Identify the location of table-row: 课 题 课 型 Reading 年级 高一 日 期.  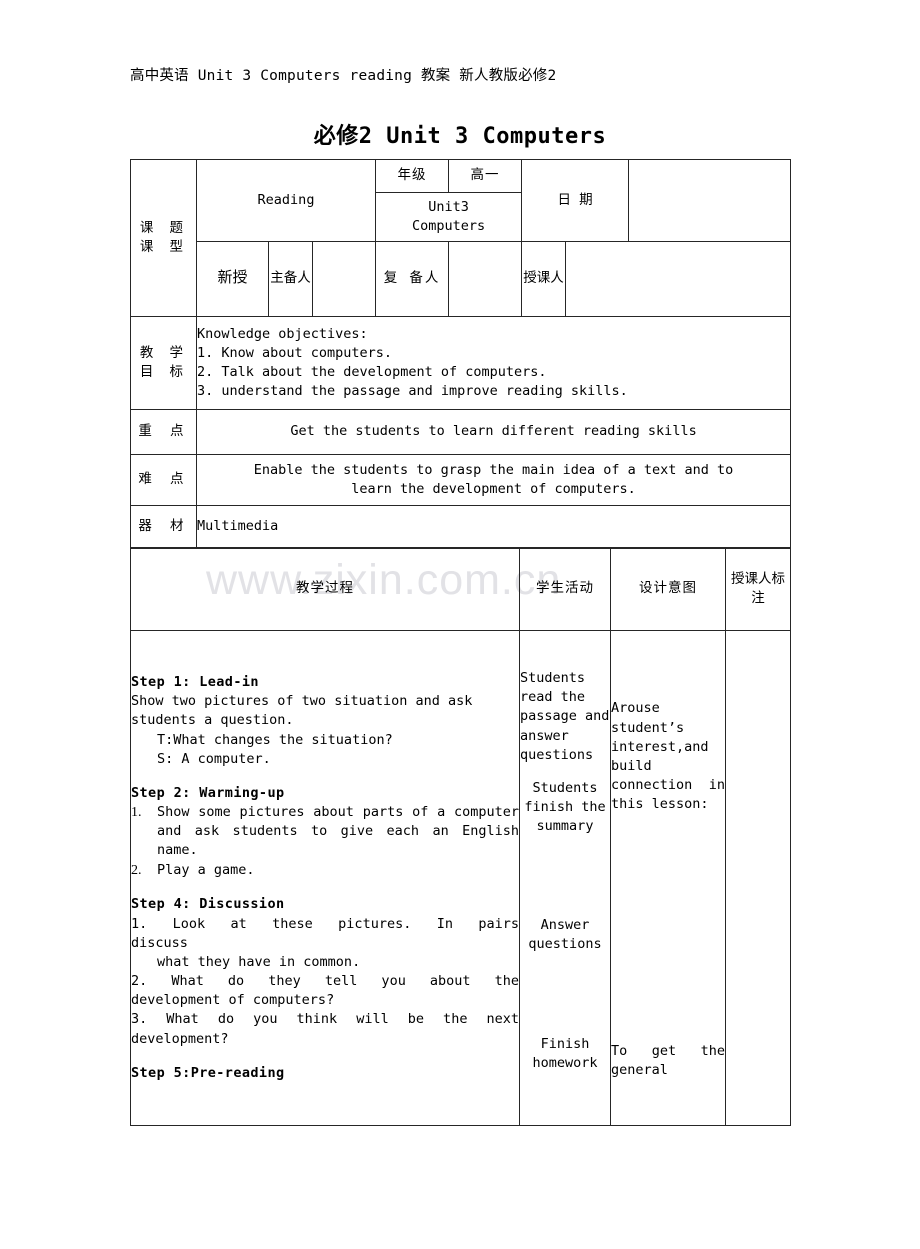
(461, 238).